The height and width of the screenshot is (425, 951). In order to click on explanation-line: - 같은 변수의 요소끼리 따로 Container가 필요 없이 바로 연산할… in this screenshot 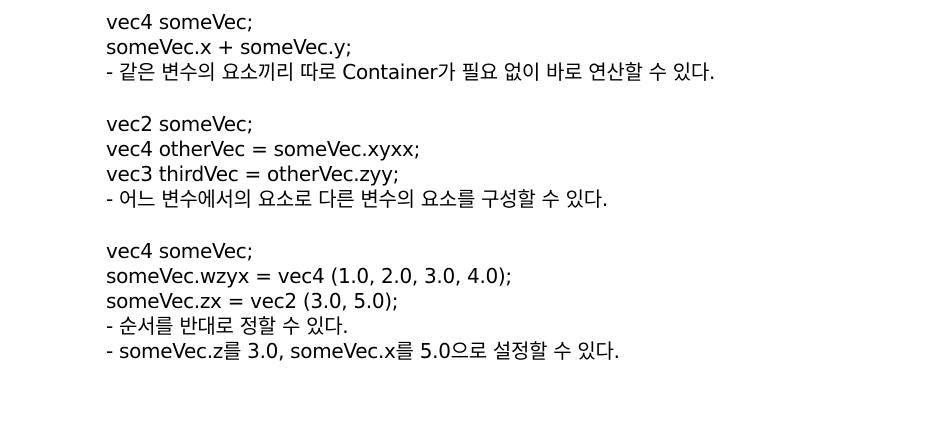, I will do `click(411, 72)`.